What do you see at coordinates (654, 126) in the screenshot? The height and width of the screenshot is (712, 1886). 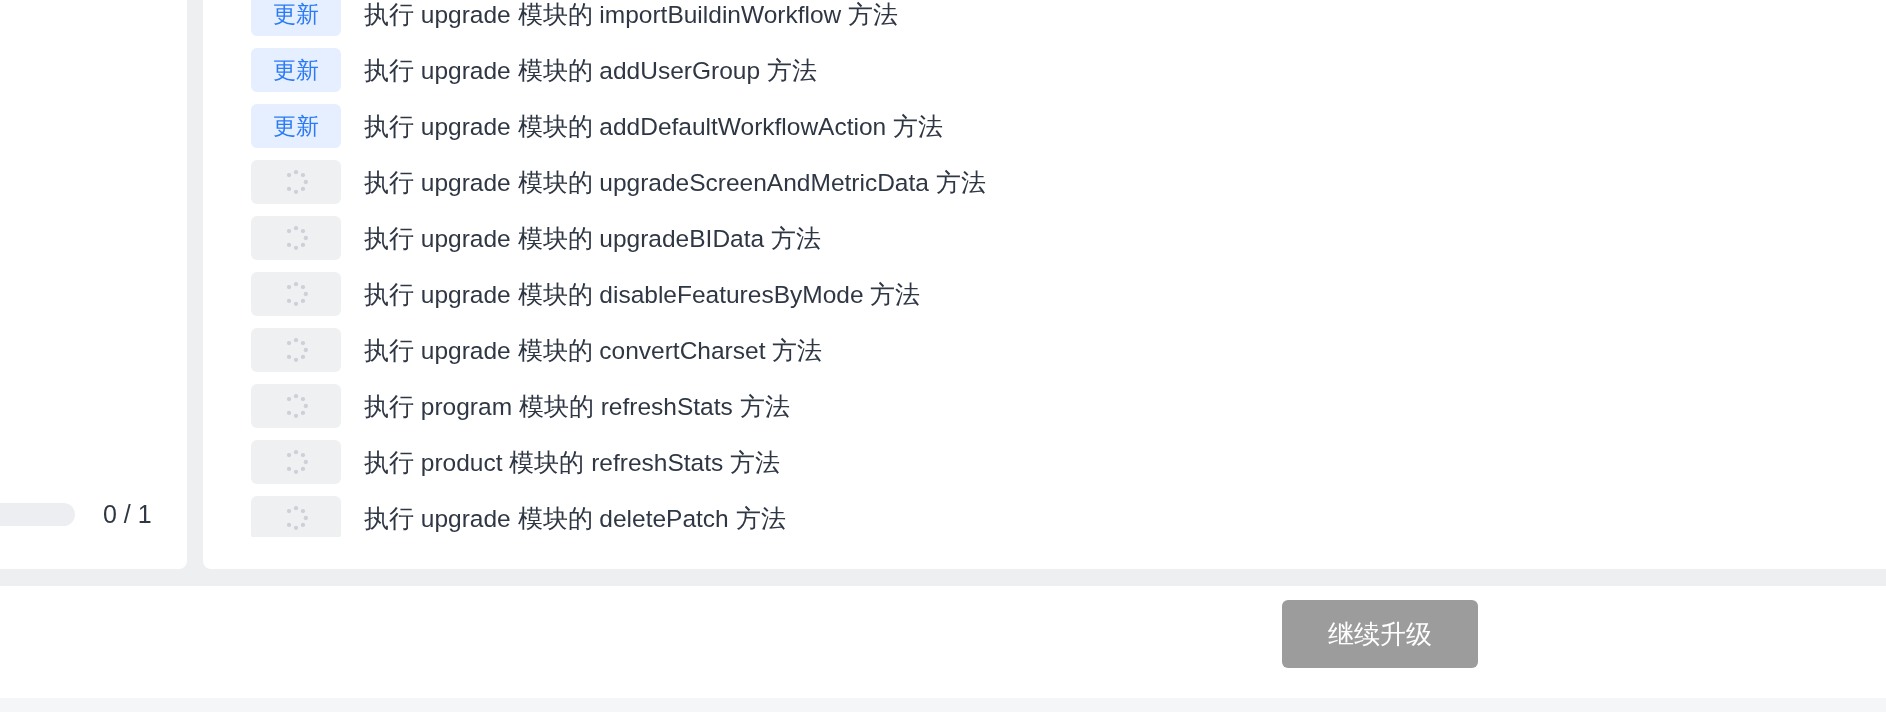 I see `step-text: 执行 upgrade 模块的 addDefaultWorkflowAction 方法` at bounding box center [654, 126].